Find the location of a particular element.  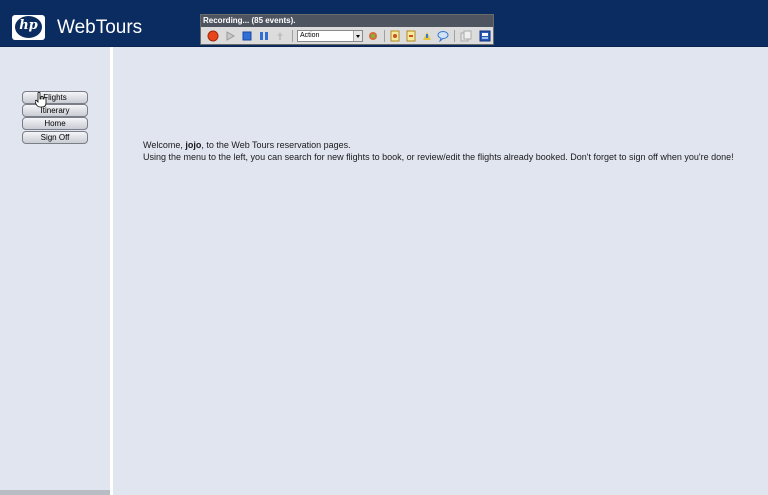

hp-logo: hp is located at coordinates (28, 27).